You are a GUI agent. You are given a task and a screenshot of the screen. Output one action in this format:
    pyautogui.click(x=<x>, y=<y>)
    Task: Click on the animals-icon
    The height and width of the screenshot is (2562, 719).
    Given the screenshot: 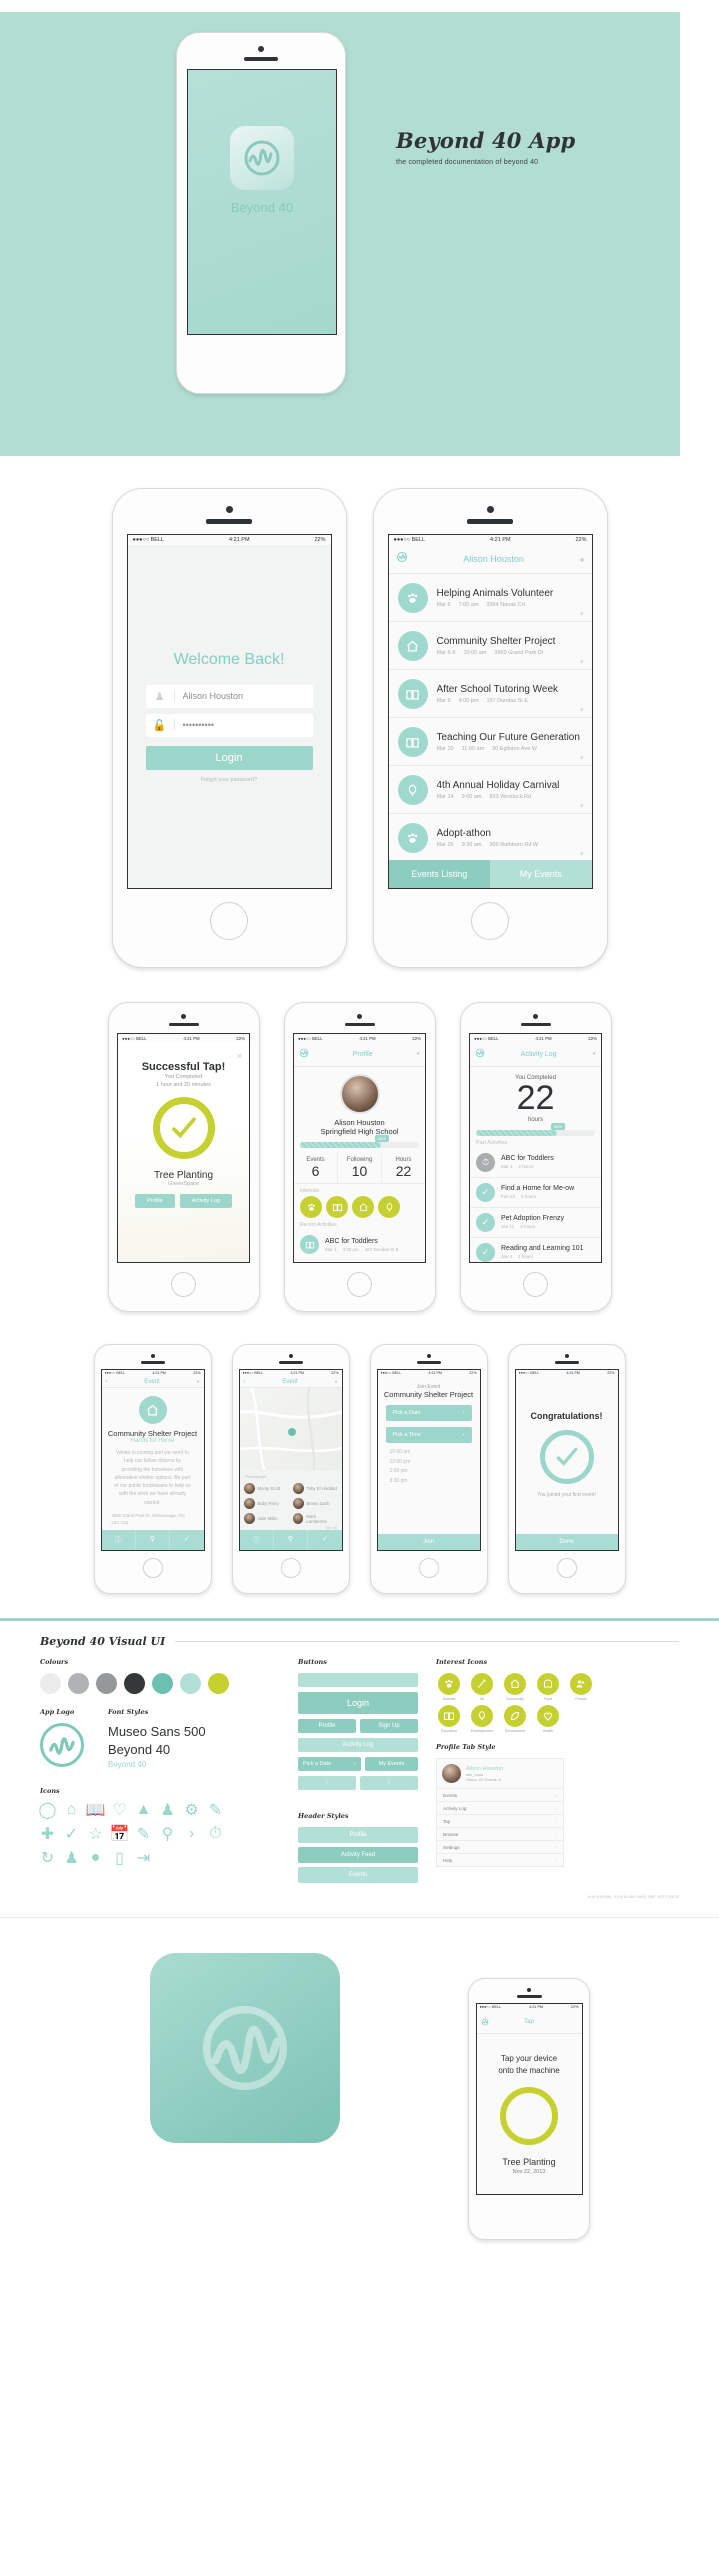 What is the action you would take?
    pyautogui.click(x=311, y=1207)
    